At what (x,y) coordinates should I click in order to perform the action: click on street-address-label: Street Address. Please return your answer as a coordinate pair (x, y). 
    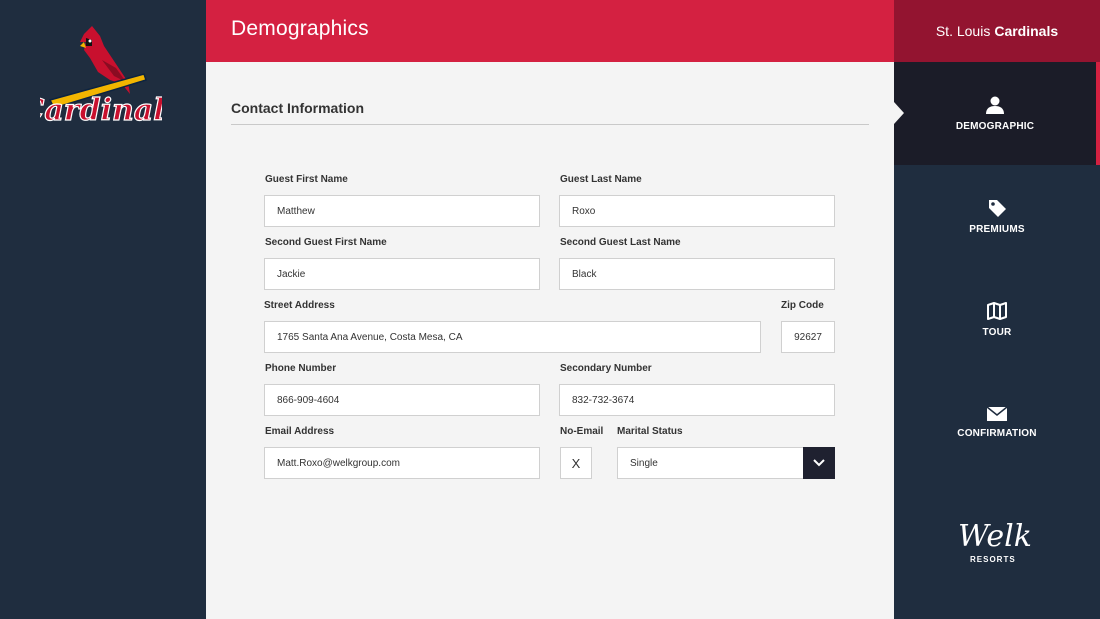
    Looking at the image, I should click on (299, 305).